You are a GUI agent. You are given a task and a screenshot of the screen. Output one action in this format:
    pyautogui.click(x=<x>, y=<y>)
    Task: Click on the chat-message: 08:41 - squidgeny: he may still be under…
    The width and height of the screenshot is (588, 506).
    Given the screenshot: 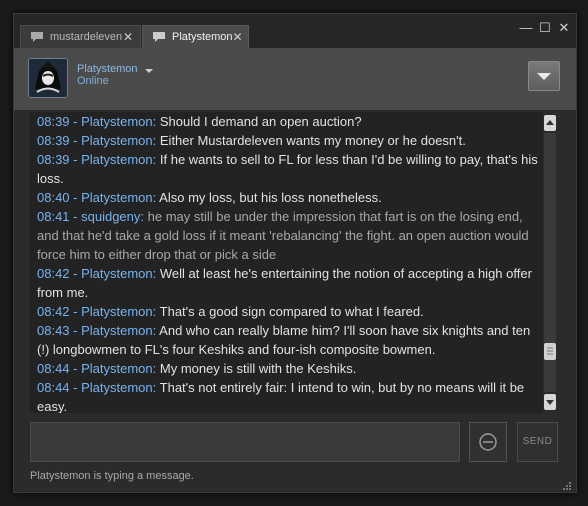 What is the action you would take?
    pyautogui.click(x=286, y=235)
    